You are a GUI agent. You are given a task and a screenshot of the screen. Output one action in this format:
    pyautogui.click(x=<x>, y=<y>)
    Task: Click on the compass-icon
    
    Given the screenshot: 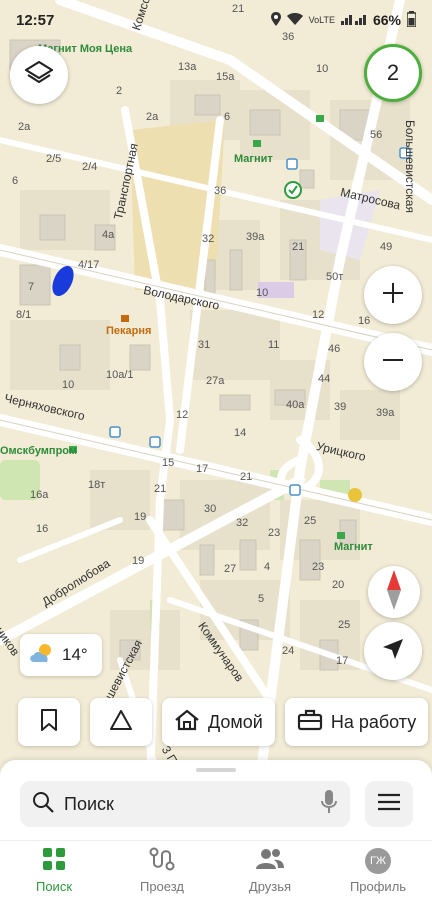 What is the action you would take?
    pyautogui.click(x=394, y=592)
    